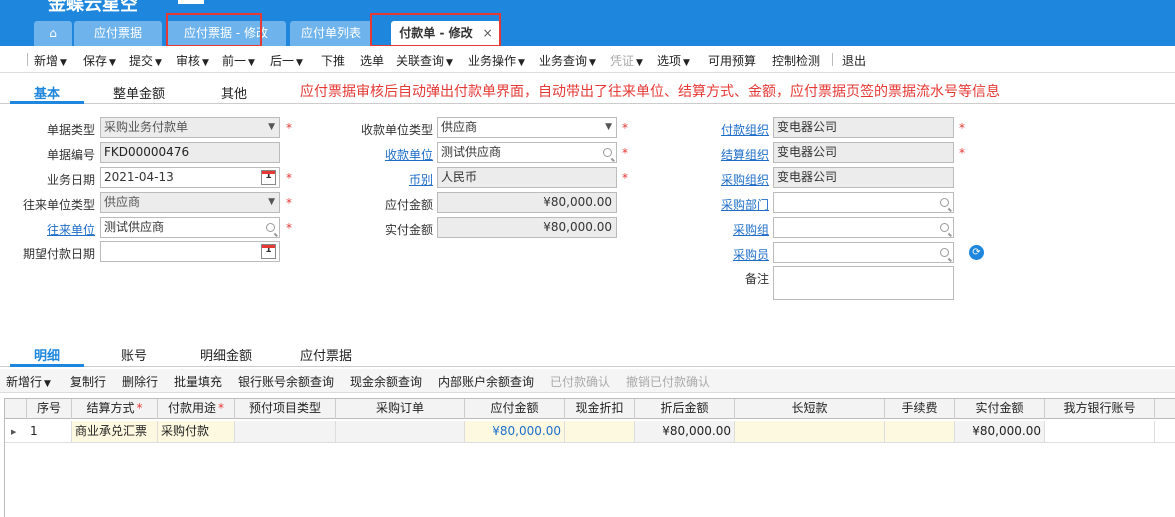 Image resolution: width=1175 pixels, height=517 pixels. I want to click on dropdown-arrow-icon: ▼, so click(608, 127).